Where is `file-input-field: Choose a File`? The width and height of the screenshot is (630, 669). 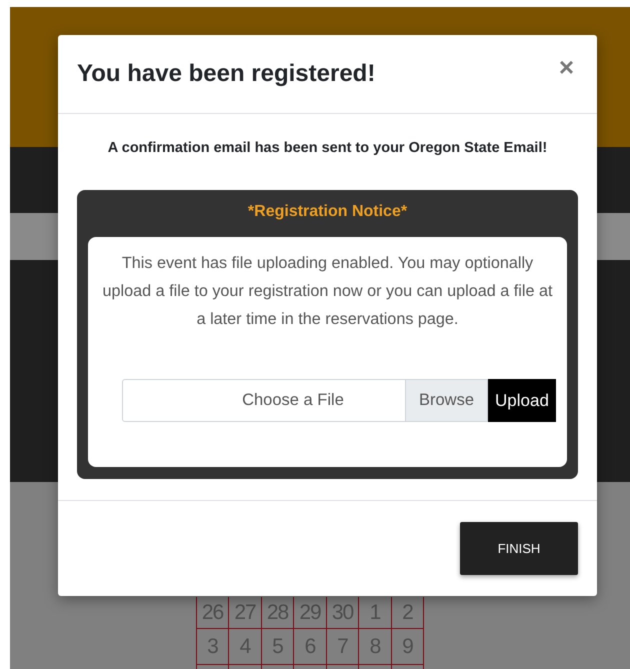 file-input-field: Choose a File is located at coordinates (264, 400).